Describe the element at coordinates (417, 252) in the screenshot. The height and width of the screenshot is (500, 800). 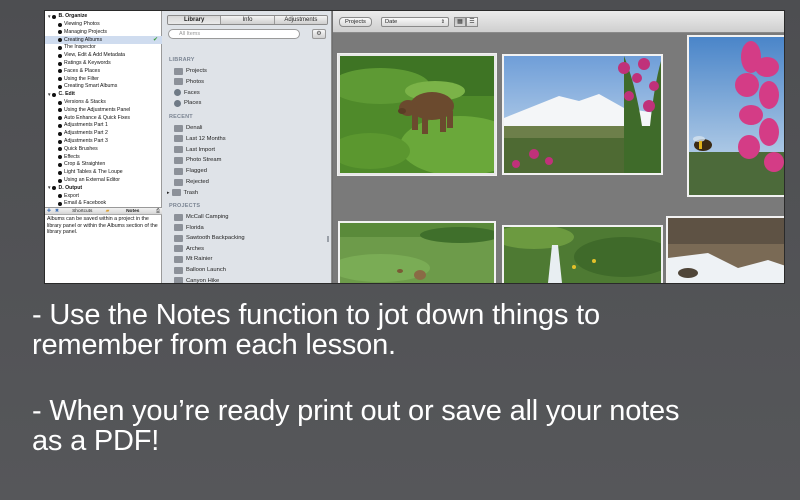
I see `photo-thumbnail-meadow` at that location.